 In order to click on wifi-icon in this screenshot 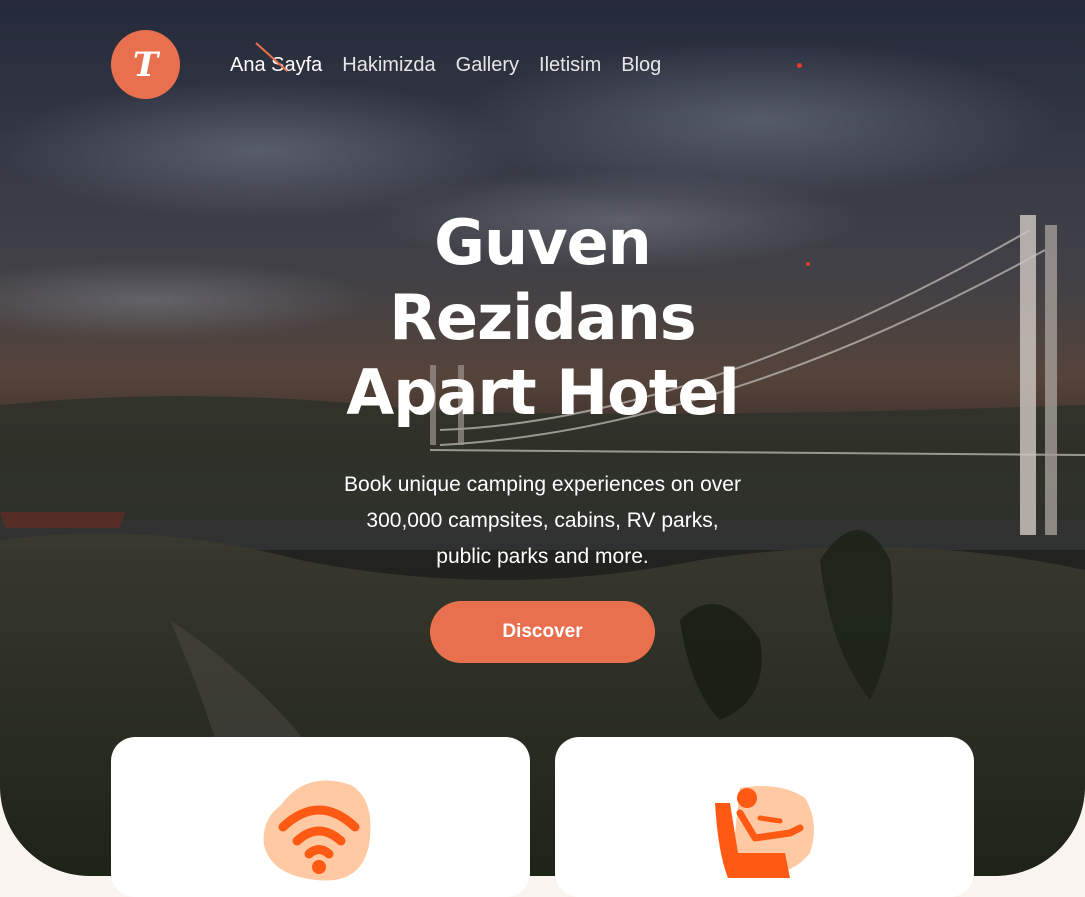, I will do `click(317, 830)`.